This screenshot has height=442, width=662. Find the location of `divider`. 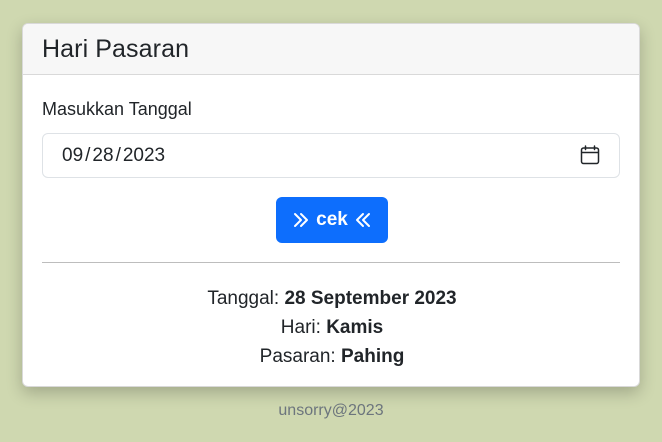

divider is located at coordinates (331, 262).